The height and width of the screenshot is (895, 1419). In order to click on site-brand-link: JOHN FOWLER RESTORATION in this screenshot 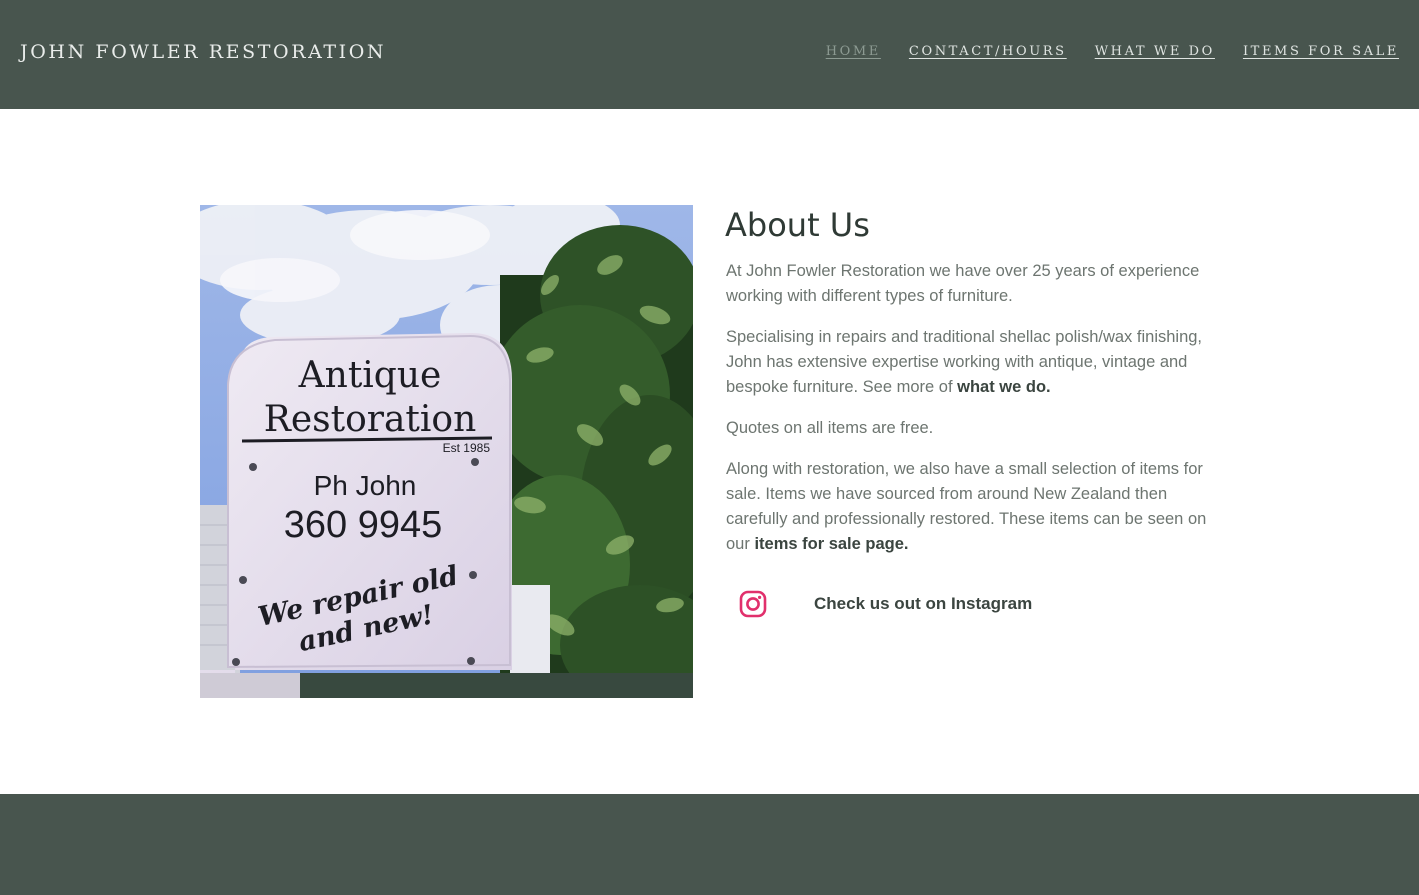, I will do `click(203, 52)`.